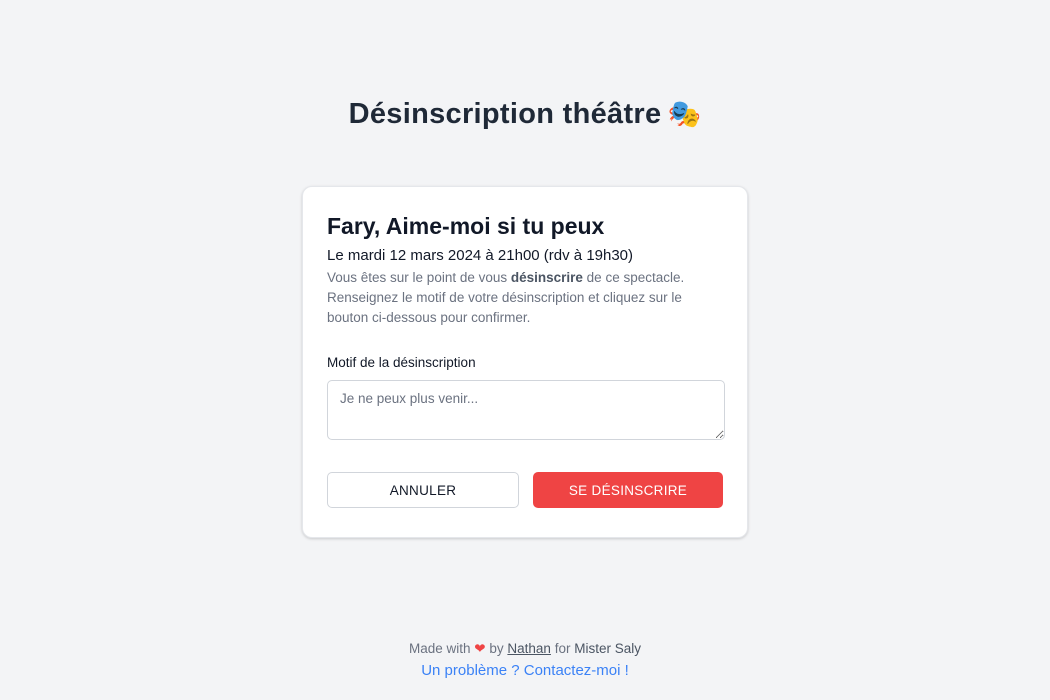 The height and width of the screenshot is (700, 1050). What do you see at coordinates (496, 648) in the screenshot?
I see `by-text: by` at bounding box center [496, 648].